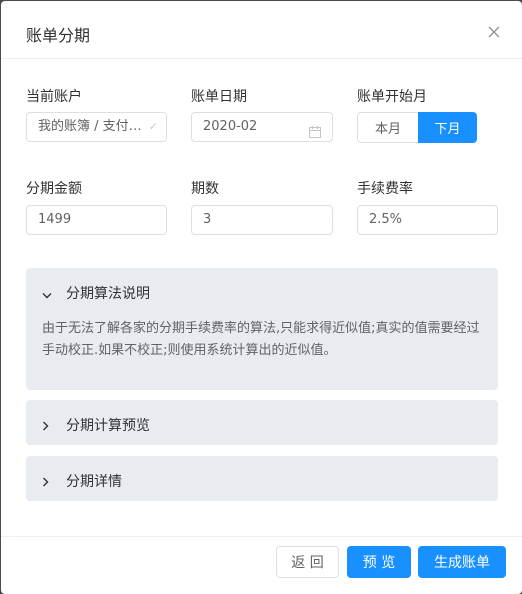  What do you see at coordinates (262, 291) in the screenshot?
I see `algorithm-panel-header: 分期算法说明` at bounding box center [262, 291].